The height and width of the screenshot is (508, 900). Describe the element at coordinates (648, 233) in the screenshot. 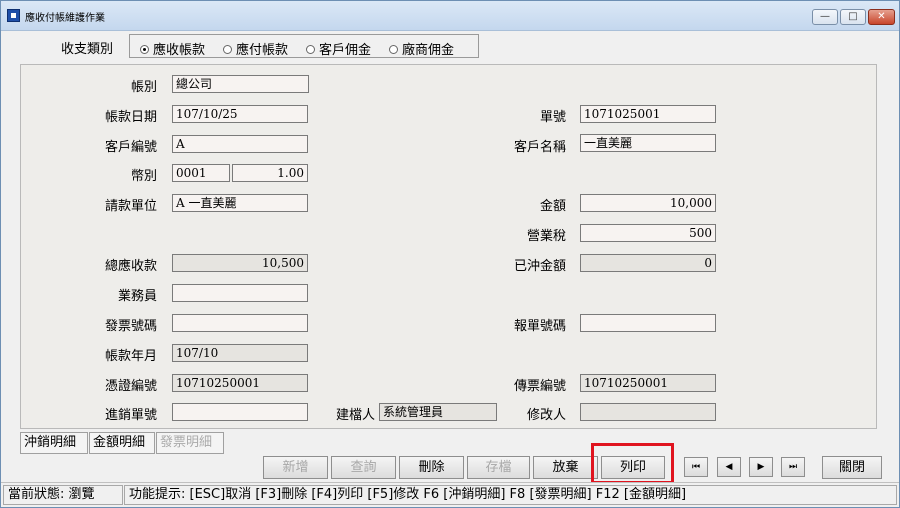

I see `tax-field: 500` at that location.